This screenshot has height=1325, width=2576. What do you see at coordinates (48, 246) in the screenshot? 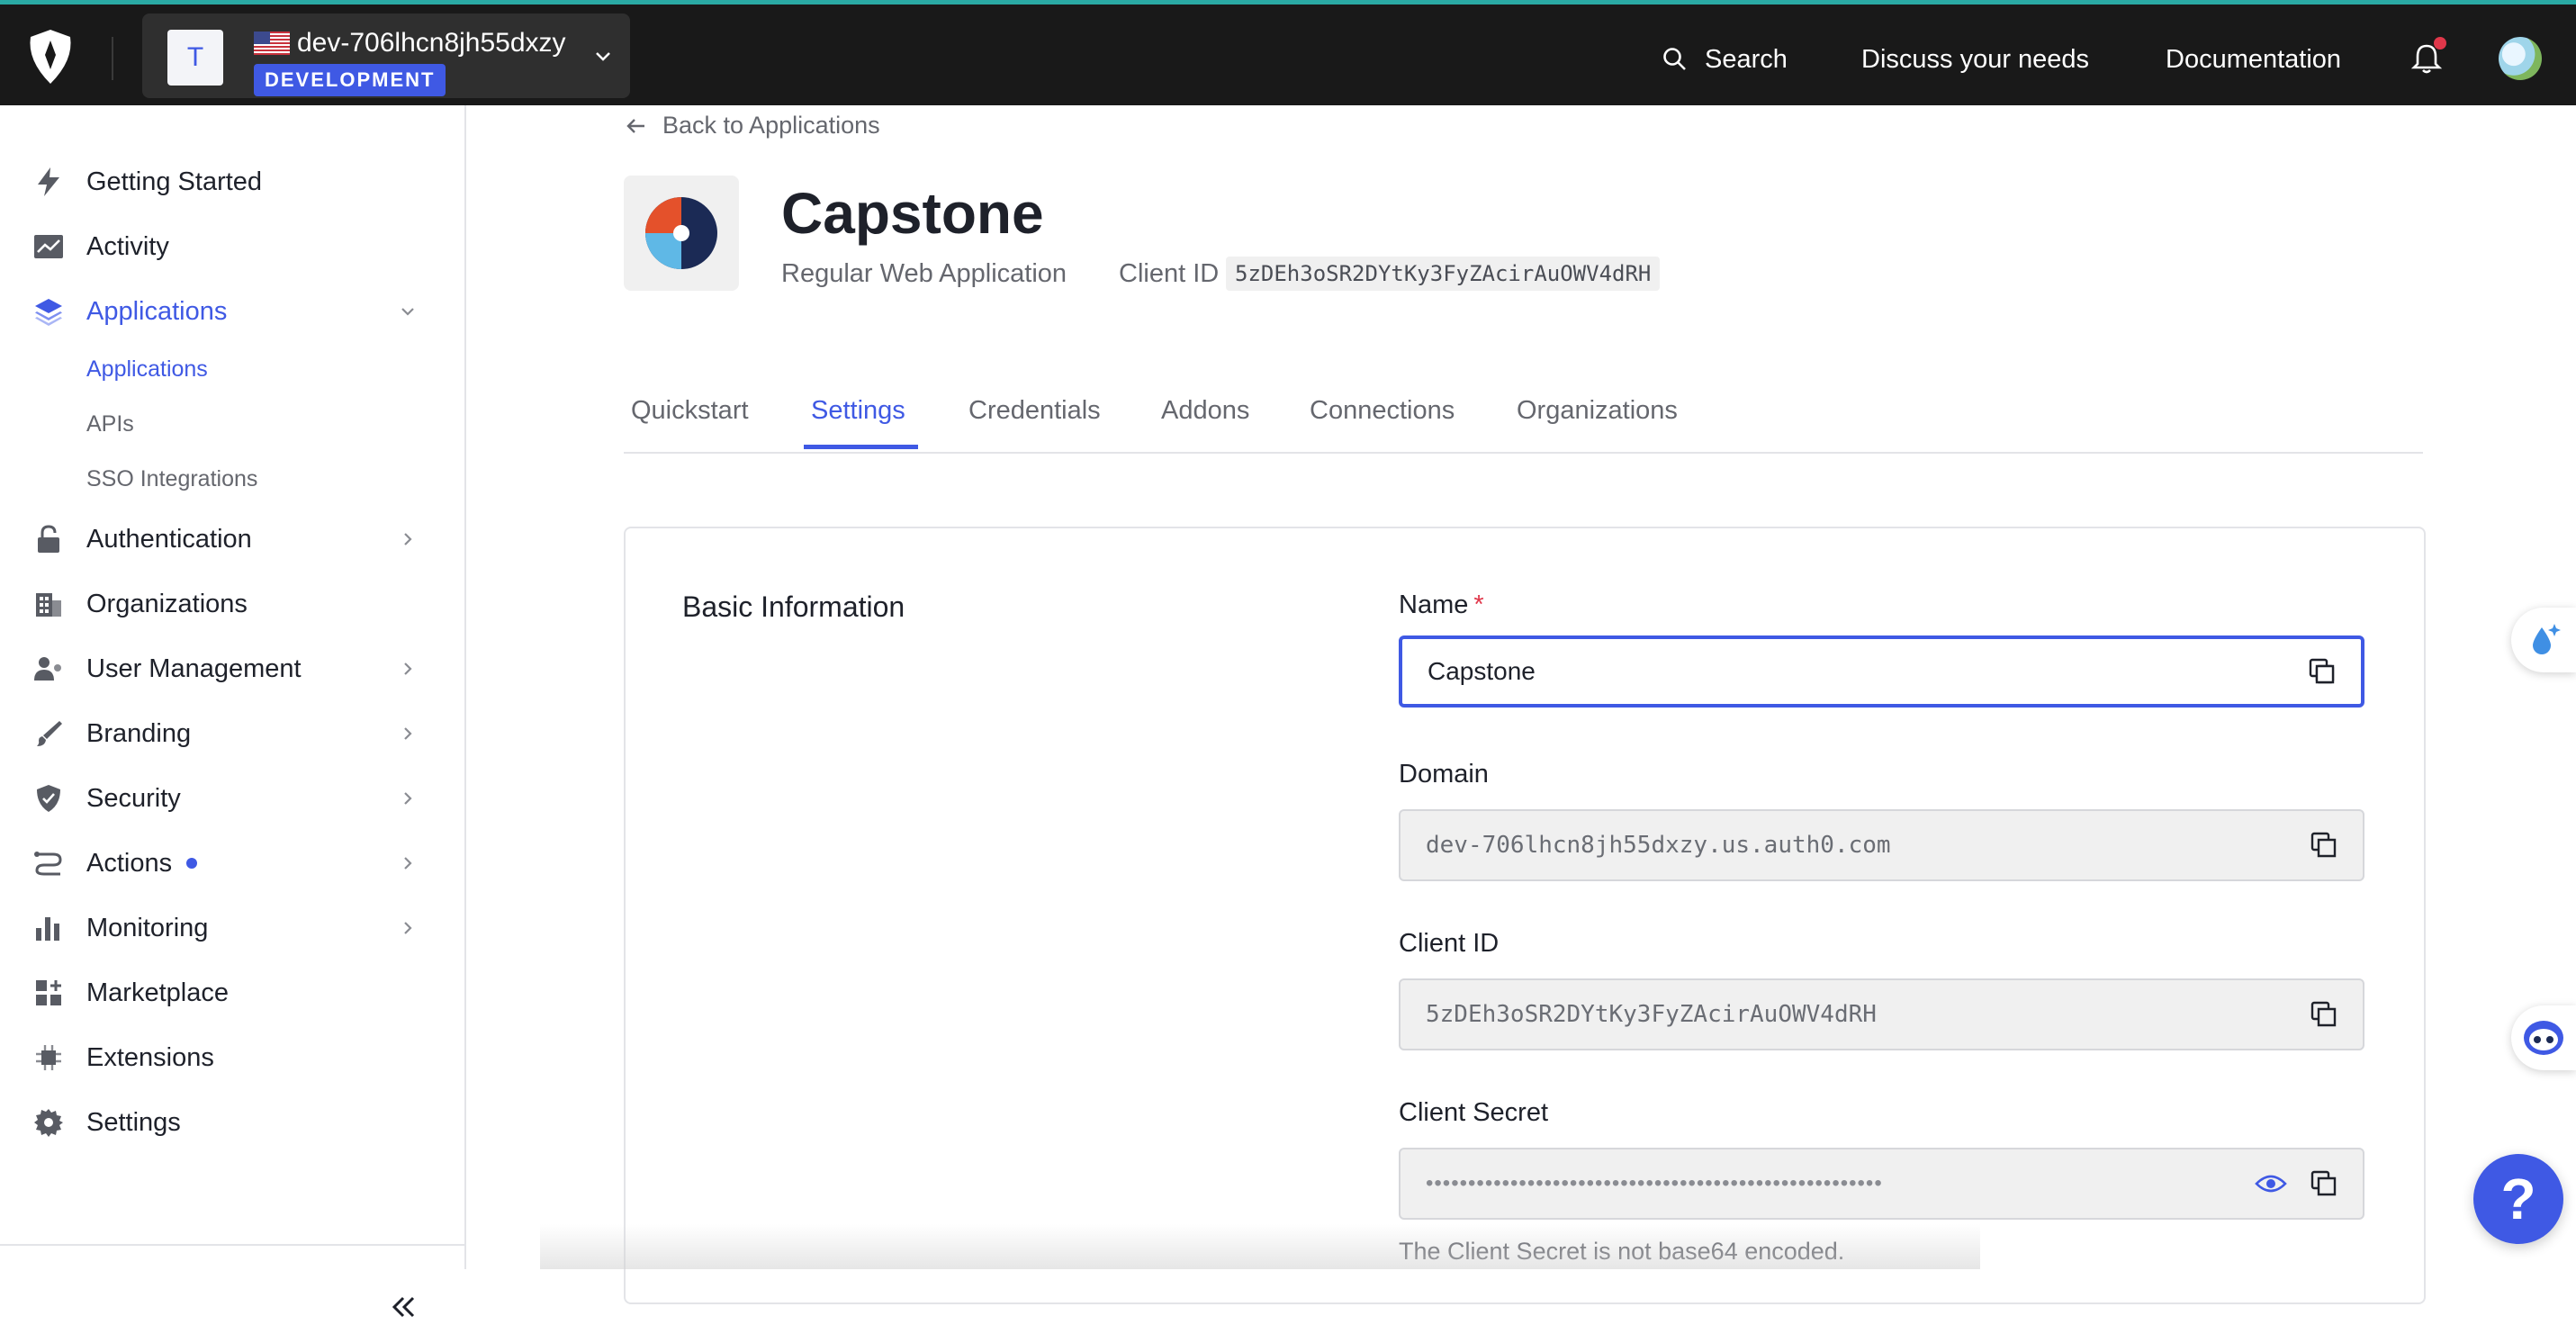
I see `activity-chart-icon` at bounding box center [48, 246].